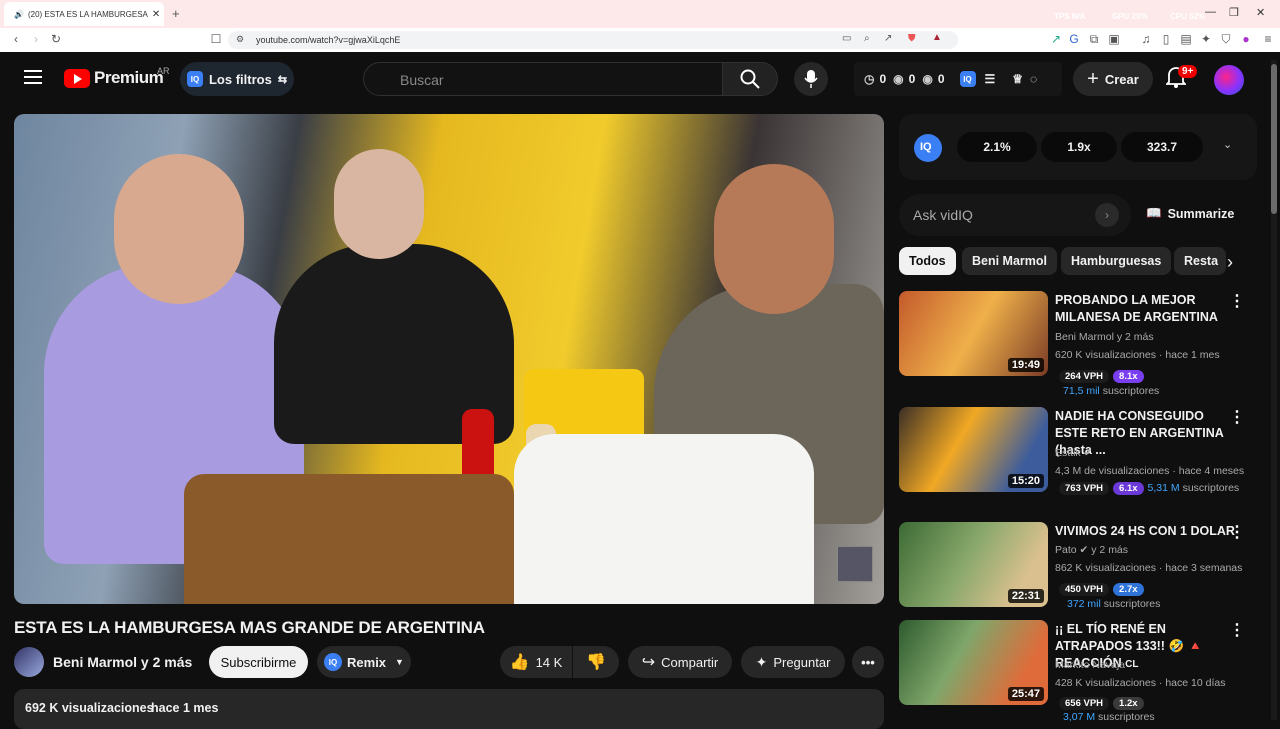 The height and width of the screenshot is (729, 1280). I want to click on like-count: 14 K, so click(549, 662).